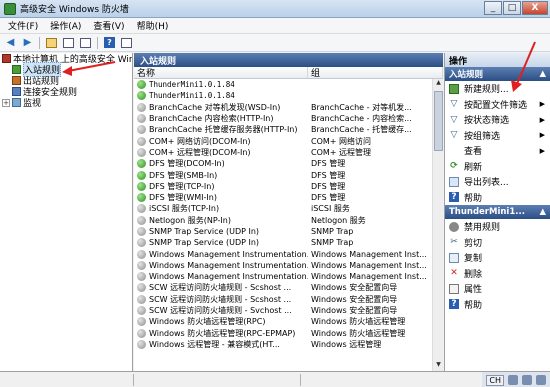 Image resolution: width=550 pixels, height=387 pixels. I want to click on forward-arrow-icon: ▶, so click(27, 43).